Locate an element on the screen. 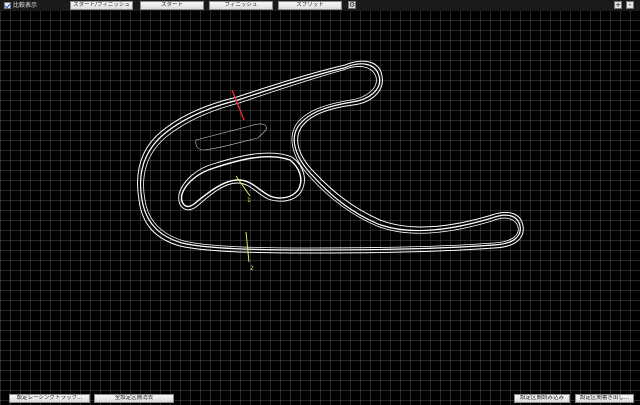  load-sections-button: 設定区間読み込み is located at coordinates (542, 398).